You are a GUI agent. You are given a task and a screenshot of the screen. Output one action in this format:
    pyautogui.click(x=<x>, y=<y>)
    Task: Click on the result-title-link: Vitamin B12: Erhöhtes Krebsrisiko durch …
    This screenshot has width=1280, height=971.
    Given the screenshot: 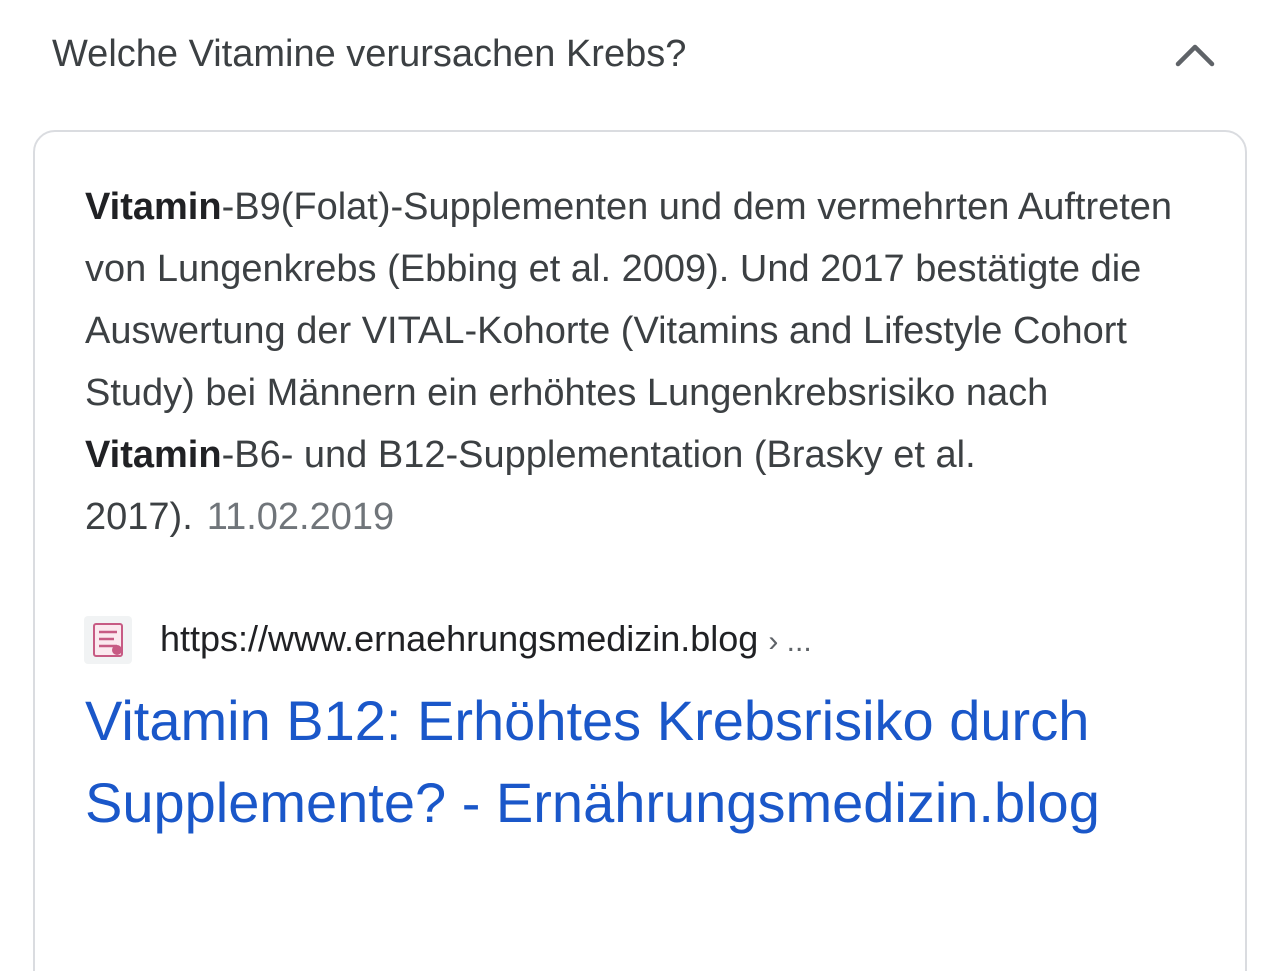 What is the action you would take?
    pyautogui.click(x=650, y=762)
    